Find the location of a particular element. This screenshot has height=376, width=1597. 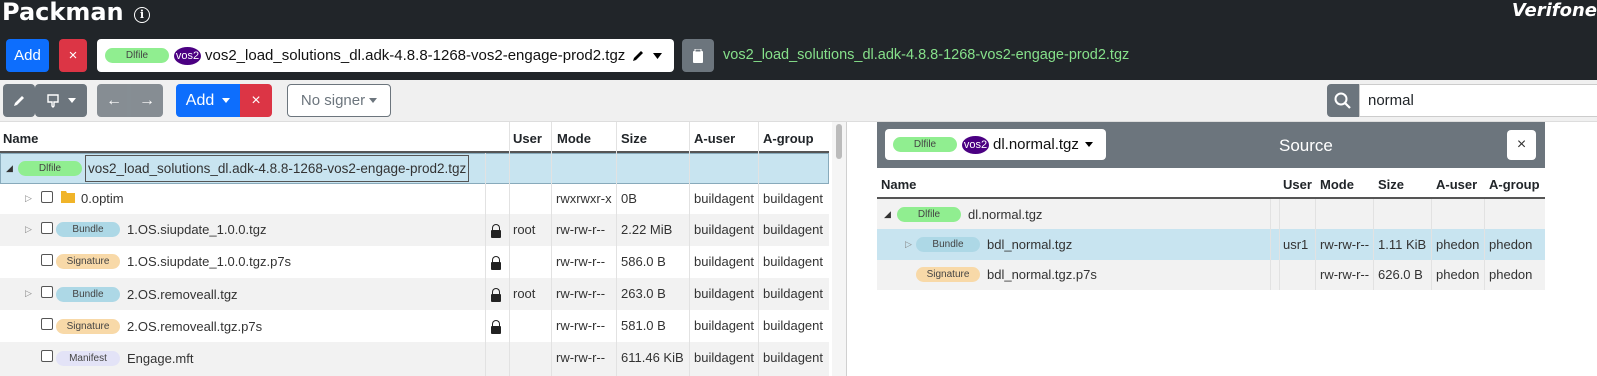

signer-label: No signer is located at coordinates (333, 100).